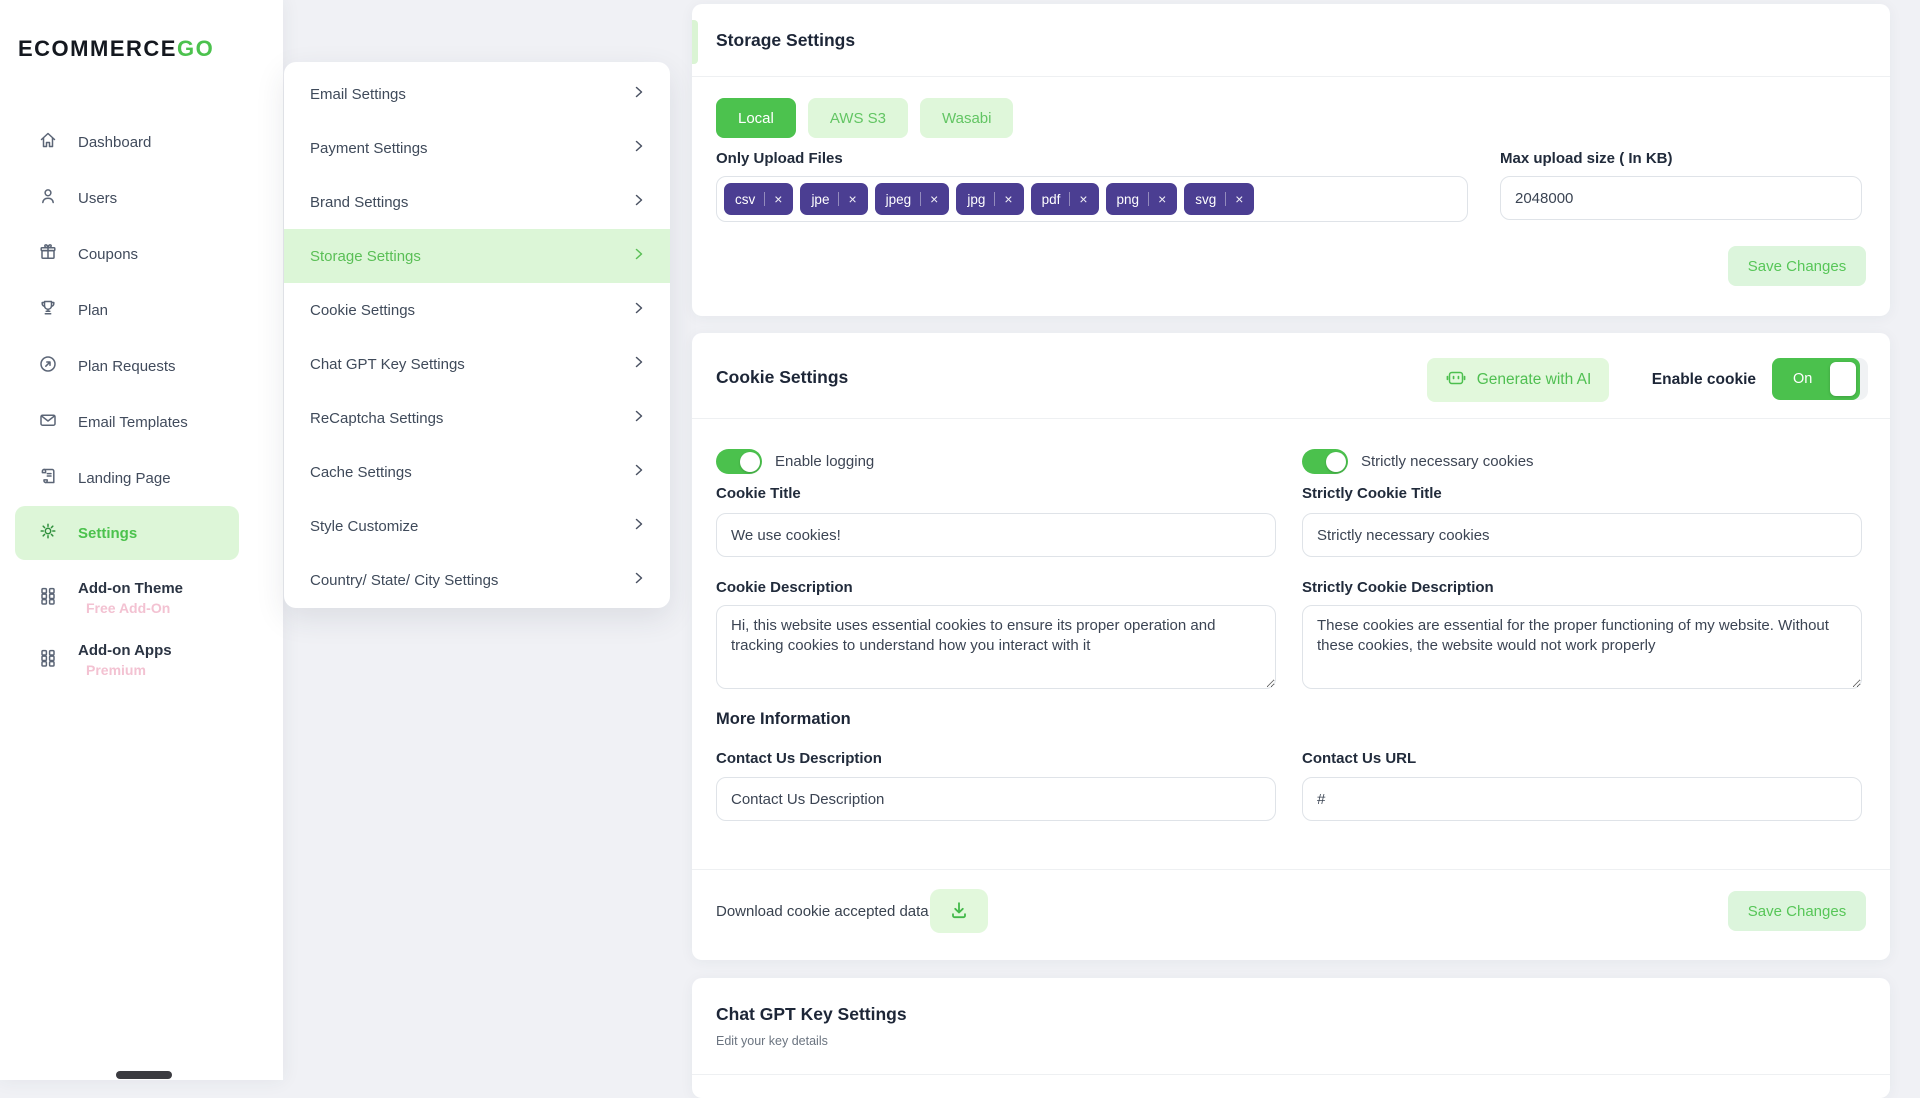 Image resolution: width=1920 pixels, height=1098 pixels. What do you see at coordinates (1064, 199) in the screenshot?
I see `file-tag: pdf ×` at bounding box center [1064, 199].